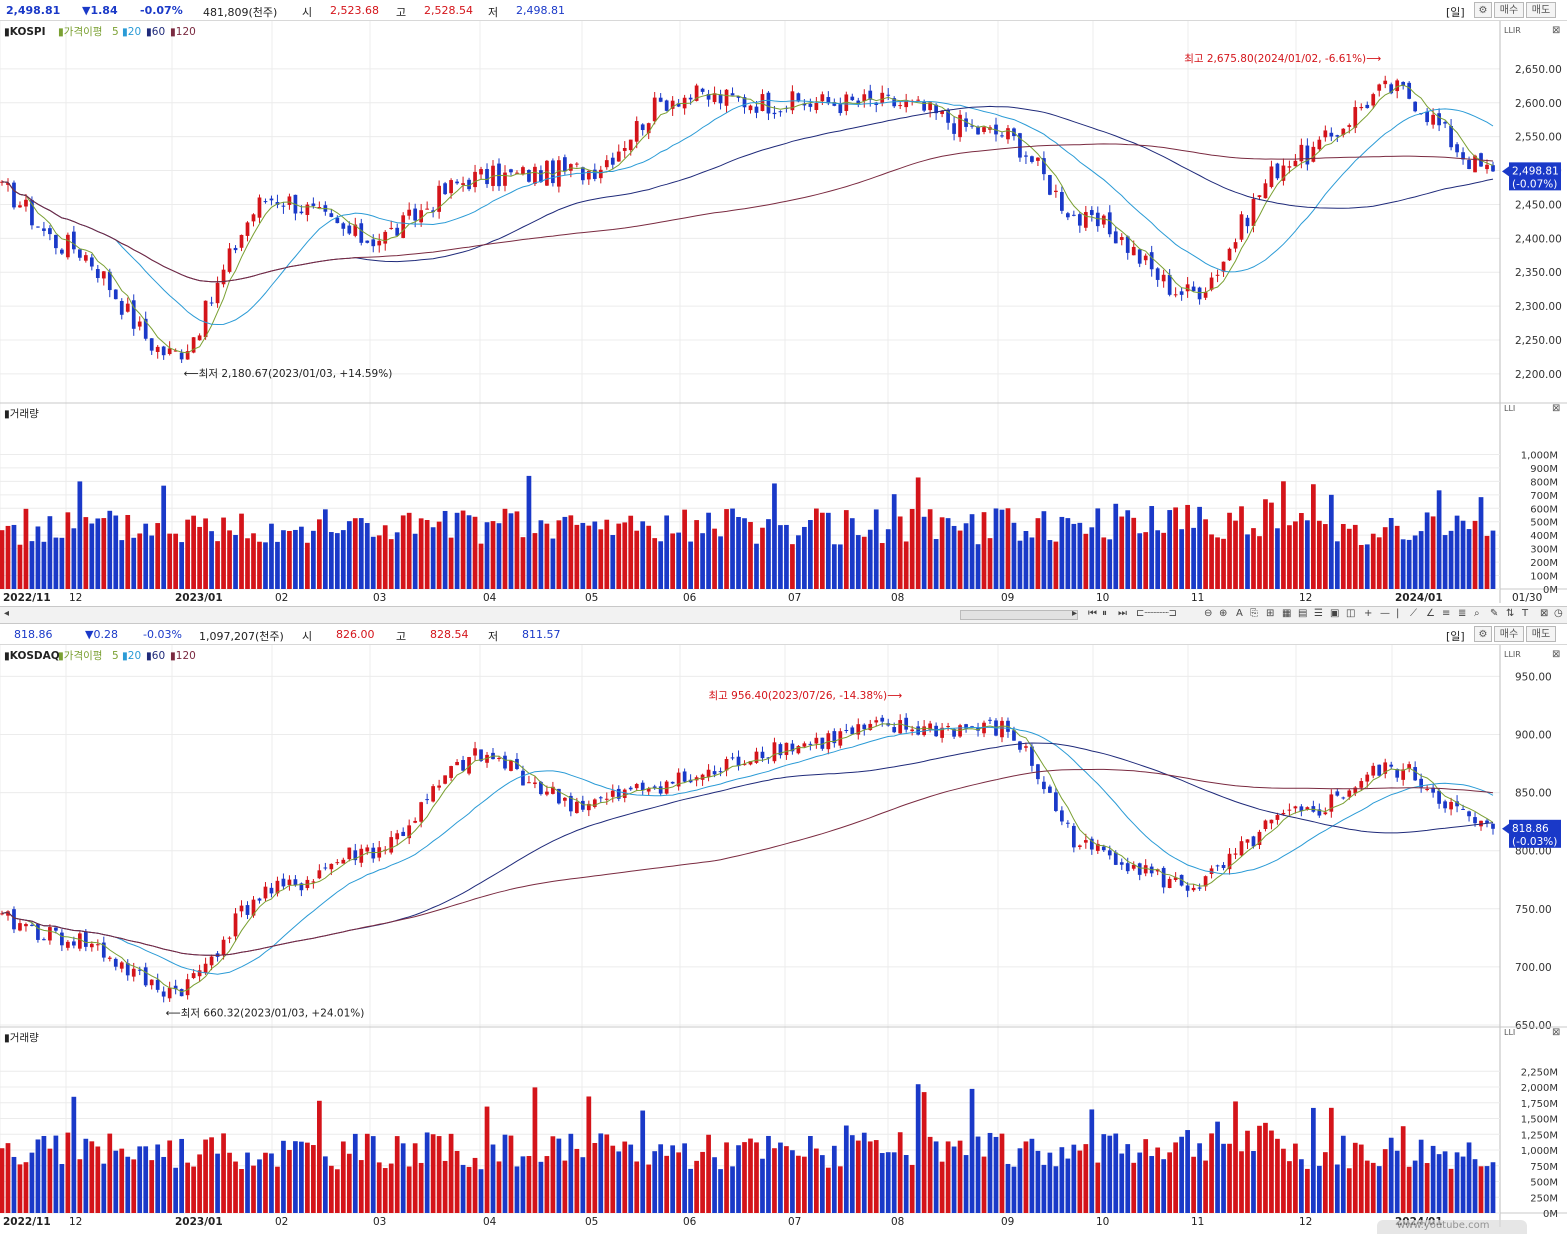 The height and width of the screenshot is (1234, 1567). Describe the element at coordinates (199, 1222) in the screenshot. I see `x-tick-label: 2023/01` at that location.